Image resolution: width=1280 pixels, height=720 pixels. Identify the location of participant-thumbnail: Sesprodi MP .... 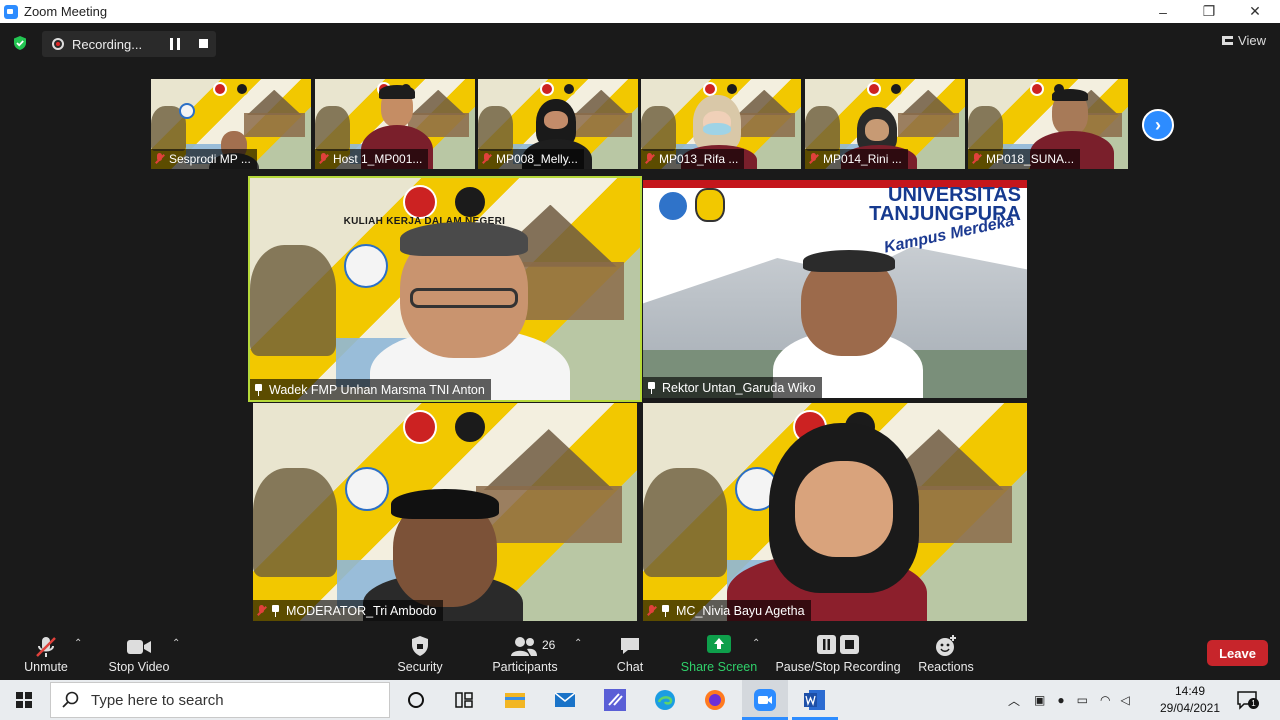
(231, 124).